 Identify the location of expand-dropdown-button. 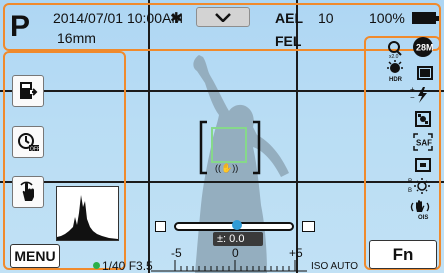
(223, 17).